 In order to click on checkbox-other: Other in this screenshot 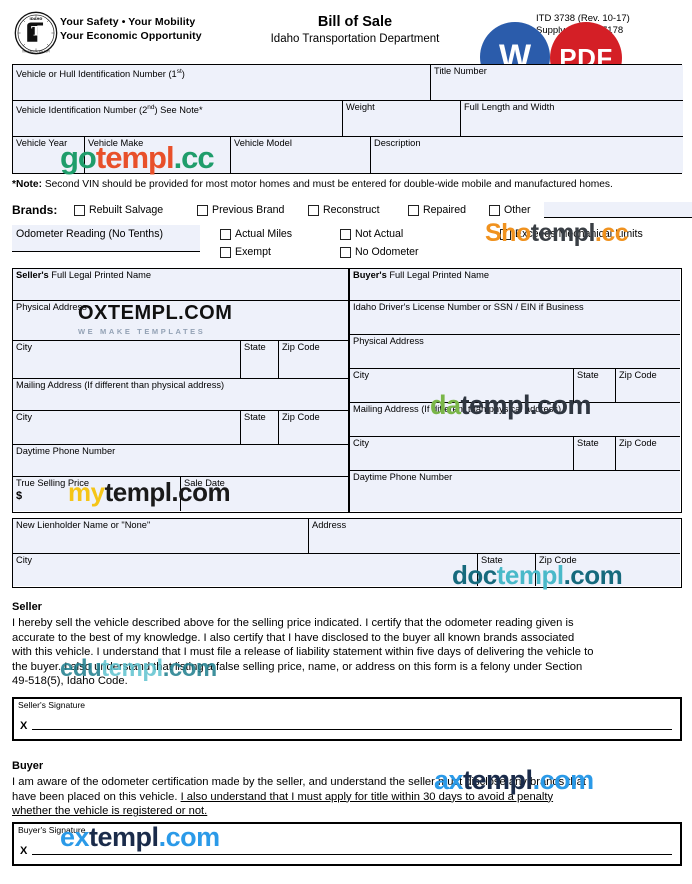, I will do `click(510, 210)`.